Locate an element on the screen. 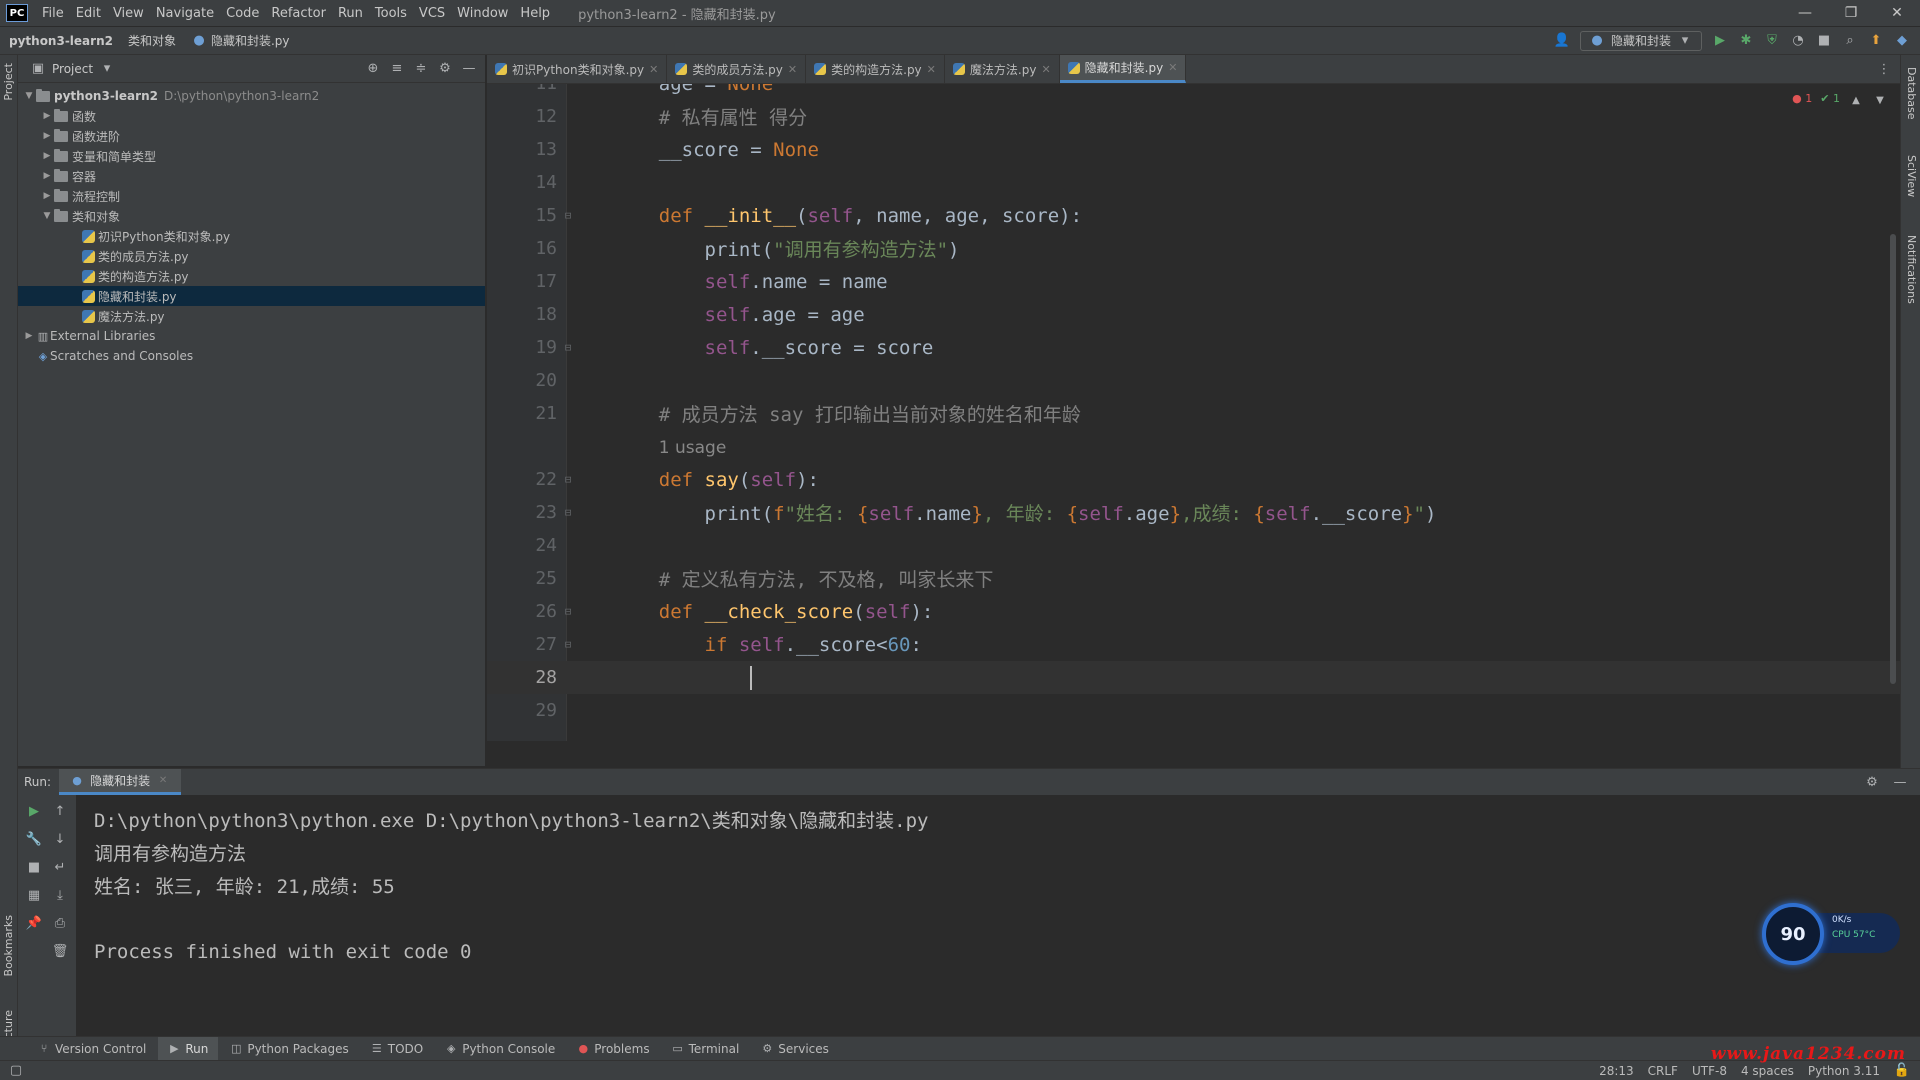 This screenshot has height=1080, width=1920. tool-services: ⚙ Services is located at coordinates (795, 1049).